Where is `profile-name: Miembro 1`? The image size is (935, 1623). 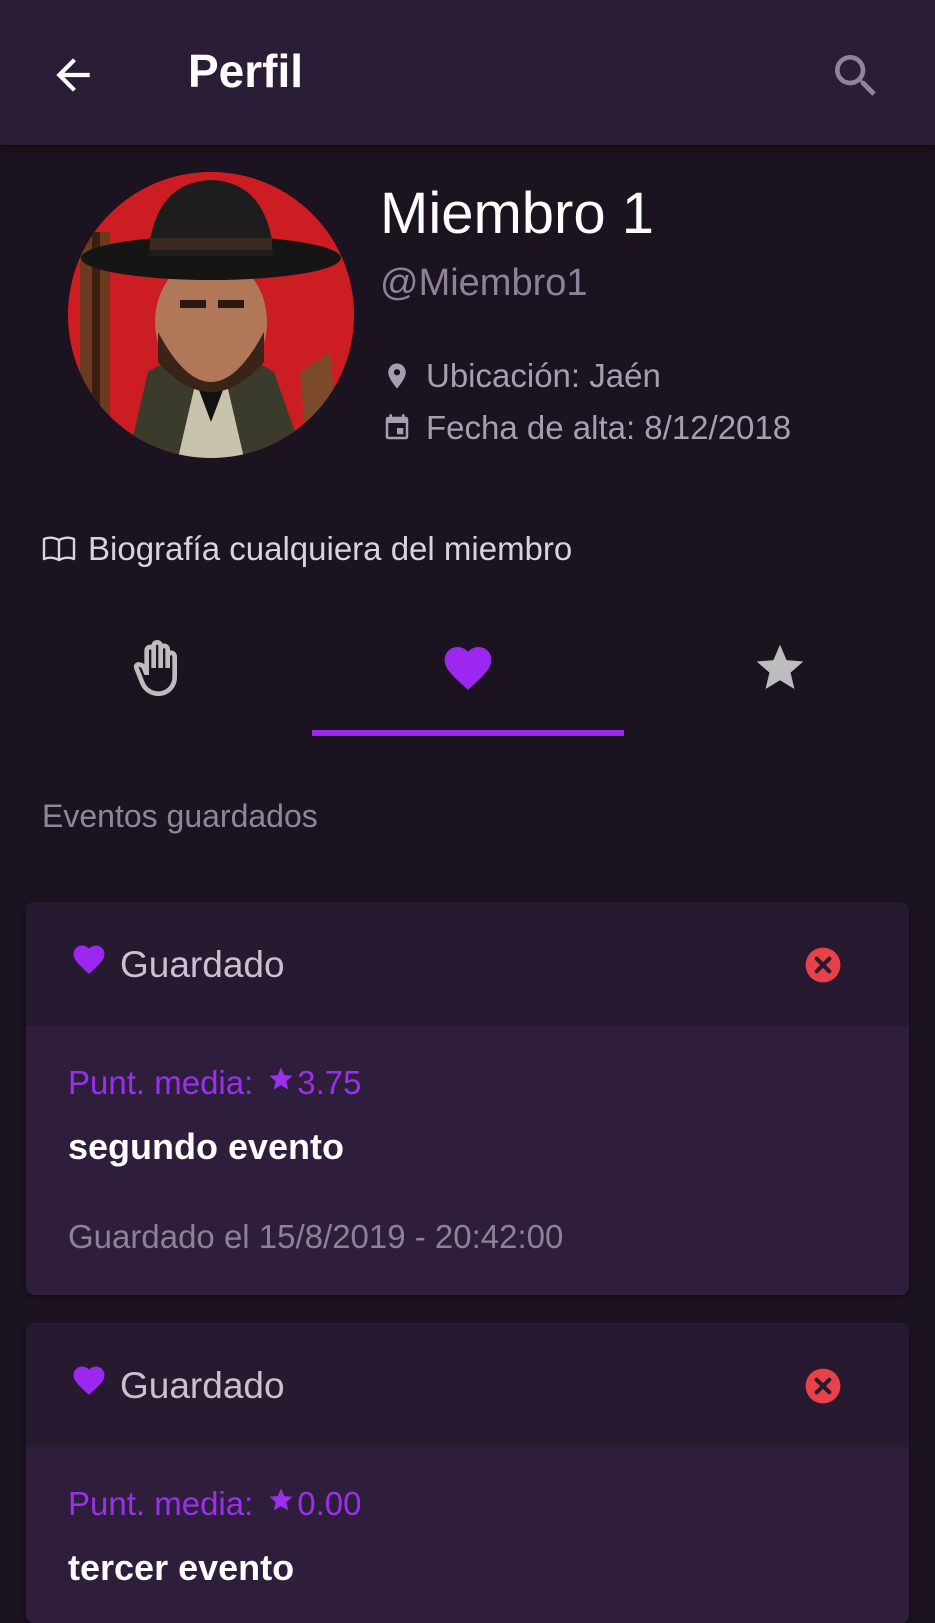 profile-name: Miembro 1 is located at coordinates (517, 213).